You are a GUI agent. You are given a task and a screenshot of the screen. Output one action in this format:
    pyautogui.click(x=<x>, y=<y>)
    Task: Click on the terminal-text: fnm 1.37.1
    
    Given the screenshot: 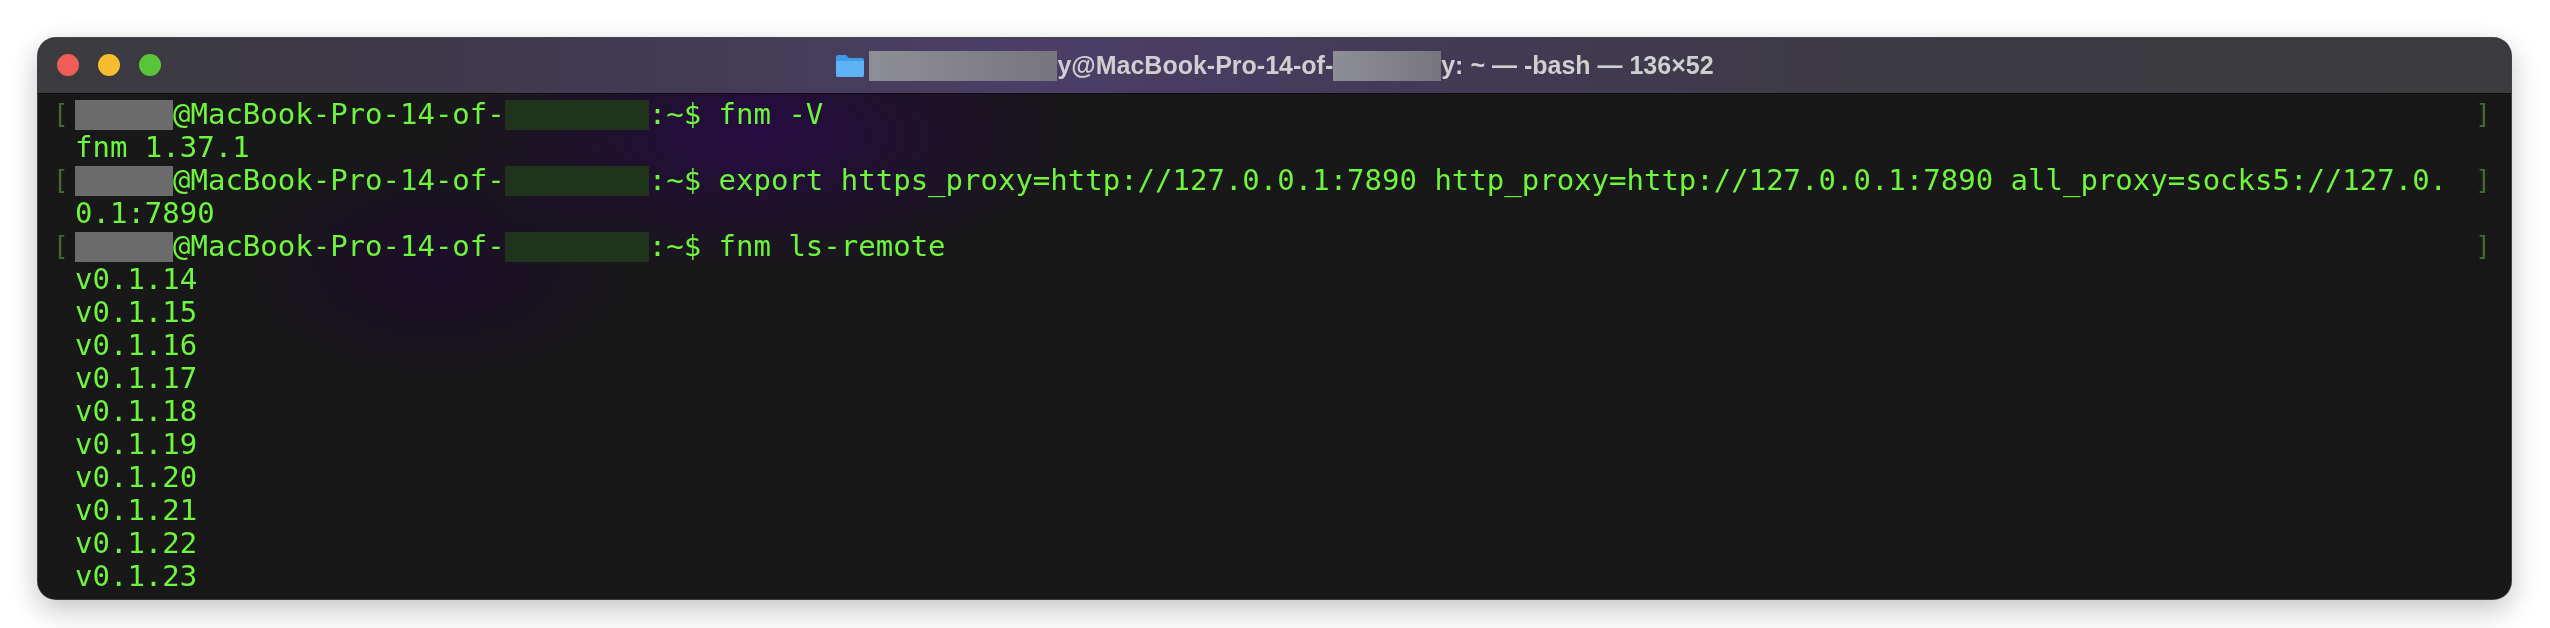 What is the action you would take?
    pyautogui.click(x=162, y=147)
    